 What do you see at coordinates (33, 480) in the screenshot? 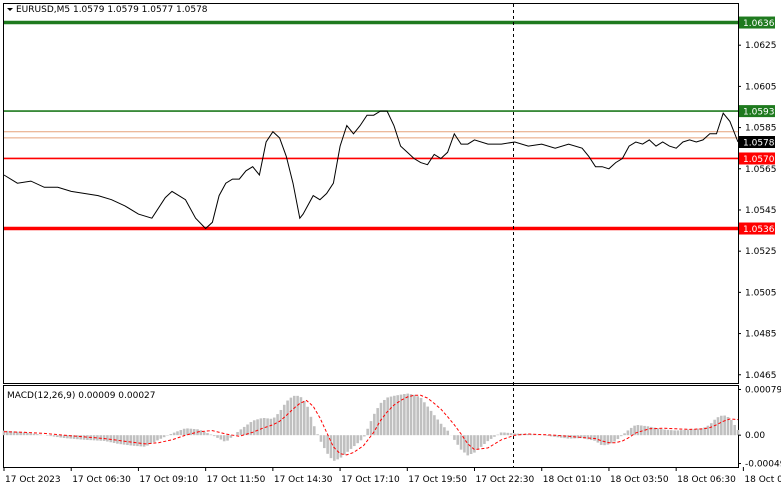
I see `time-tick-label: 17 Oct 2023` at bounding box center [33, 480].